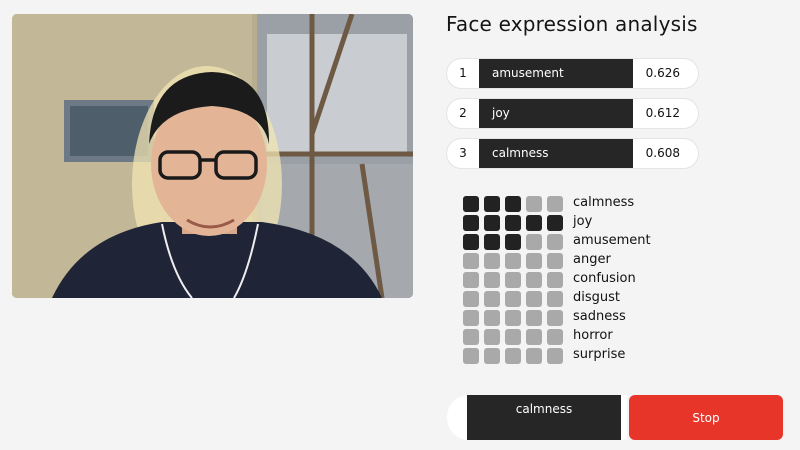 This screenshot has height=450, width=800. Describe the element at coordinates (599, 316) in the screenshot. I see `grid-row-label: sadness` at that location.